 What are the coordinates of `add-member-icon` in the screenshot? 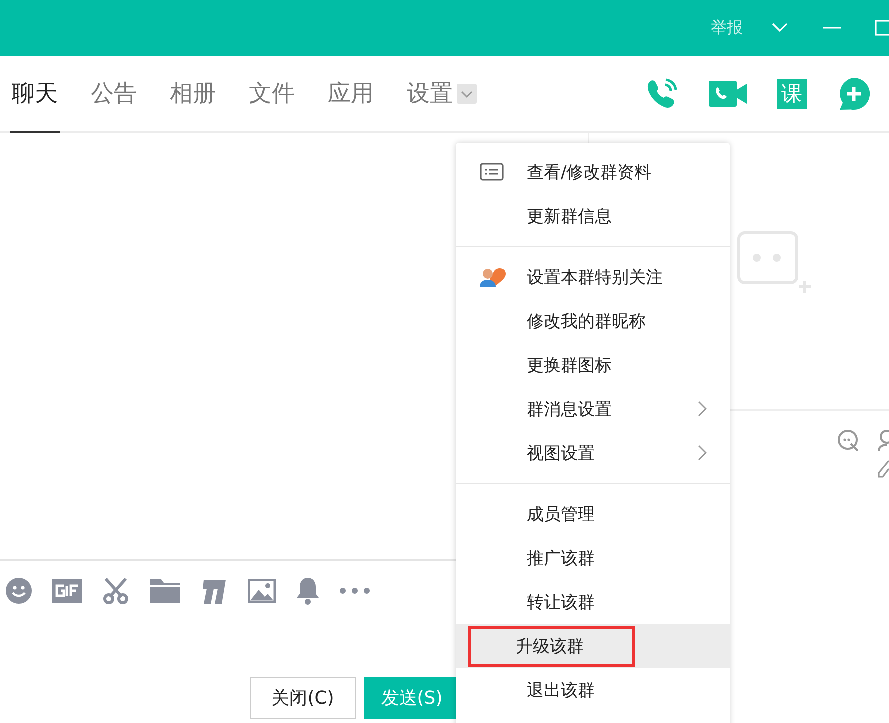 It's located at (883, 441).